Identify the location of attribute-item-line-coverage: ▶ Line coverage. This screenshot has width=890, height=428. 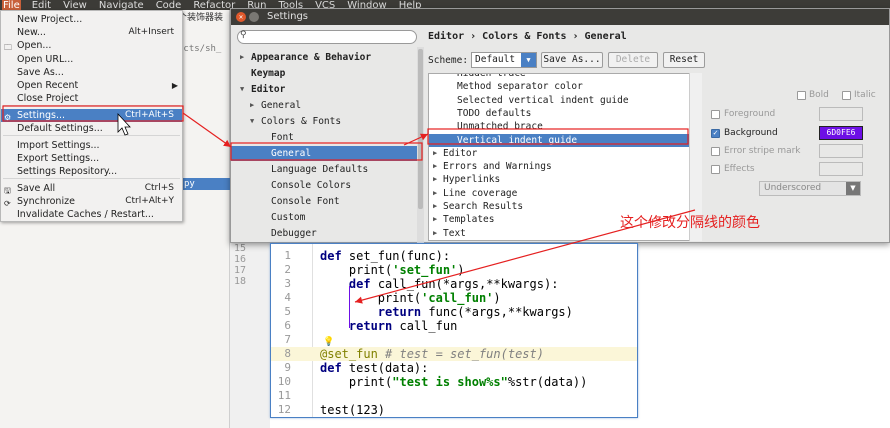
(565, 193).